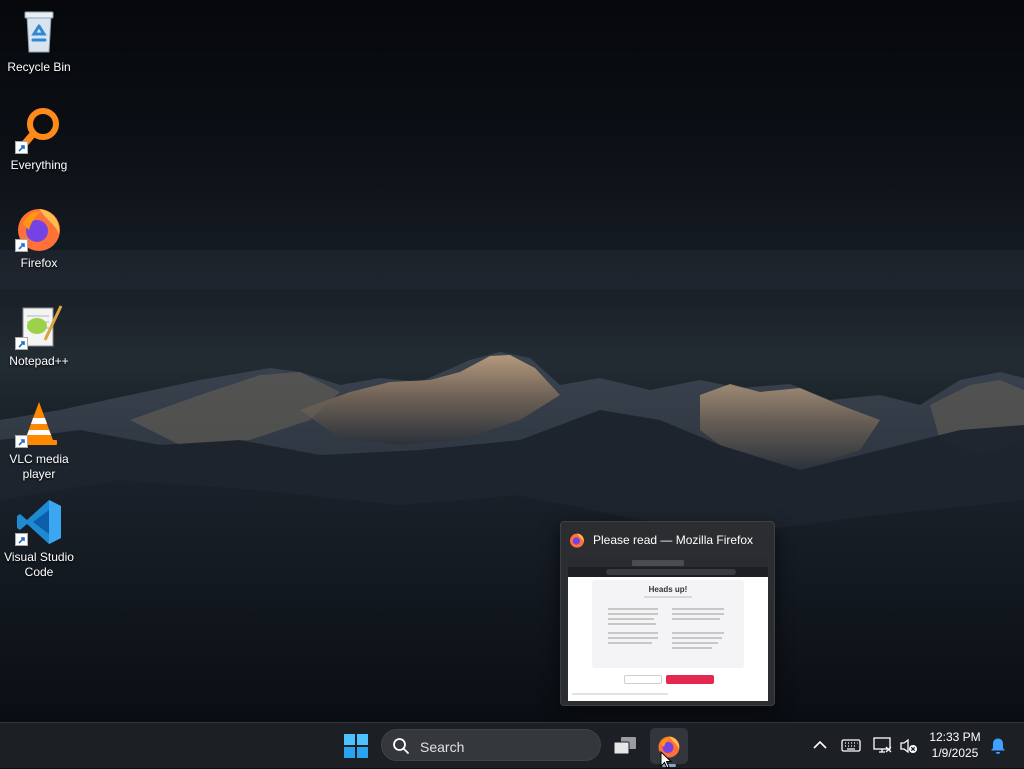 This screenshot has height=769, width=1024. Describe the element at coordinates (39, 424) in the screenshot. I see `vlc-cone-icon` at that location.